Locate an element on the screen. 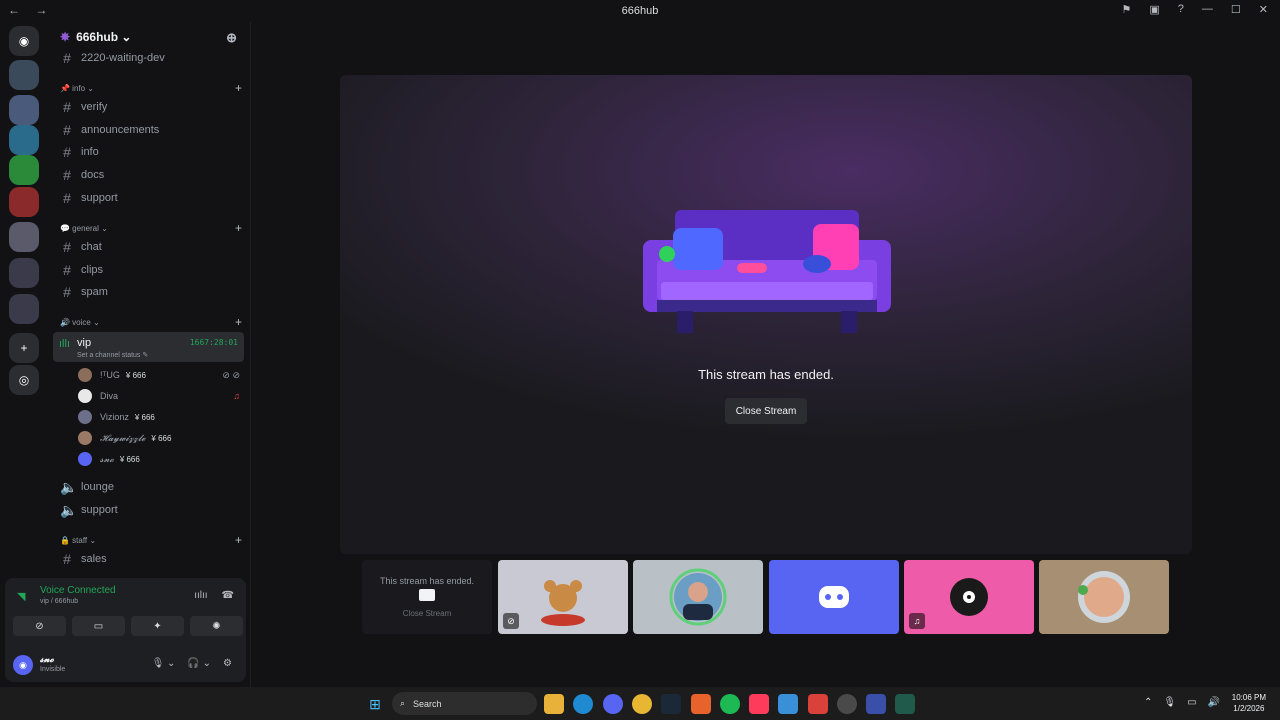  discord-home-icon: ◉ is located at coordinates (24, 41).